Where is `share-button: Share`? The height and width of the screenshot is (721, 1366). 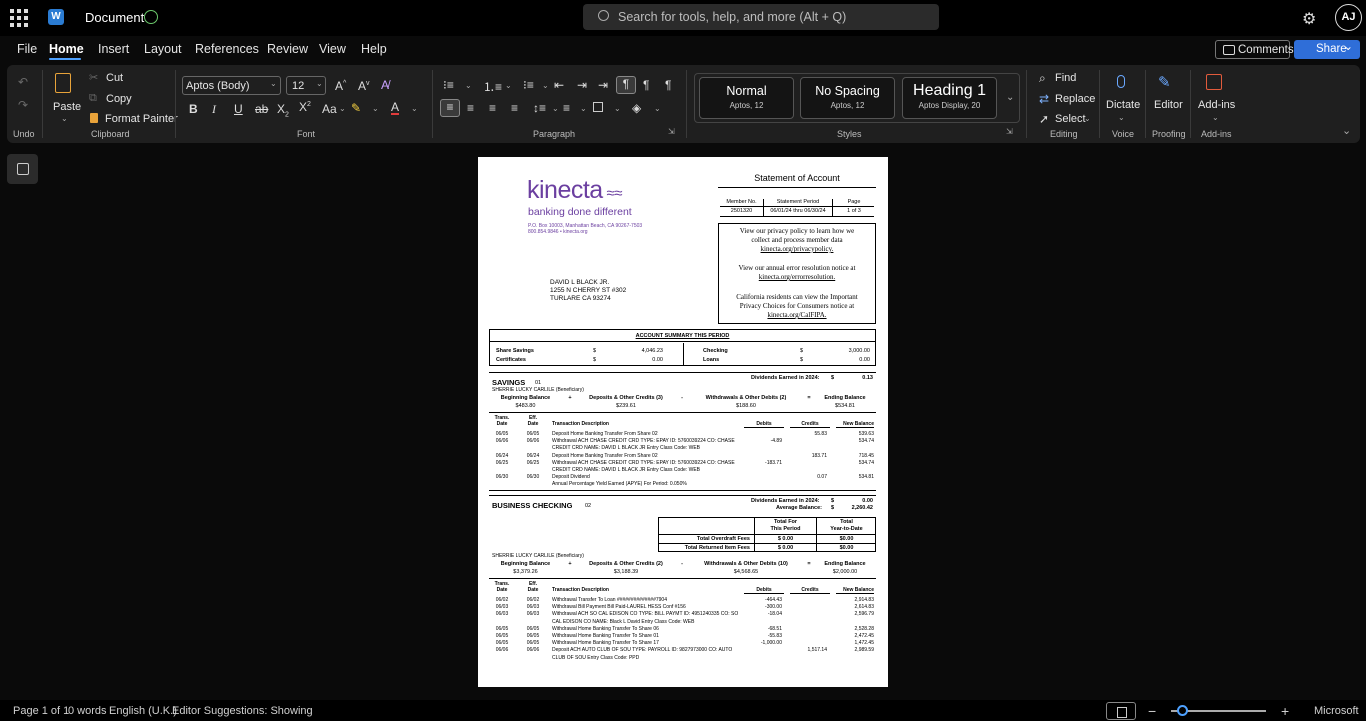
share-button: Share is located at coordinates (1327, 49).